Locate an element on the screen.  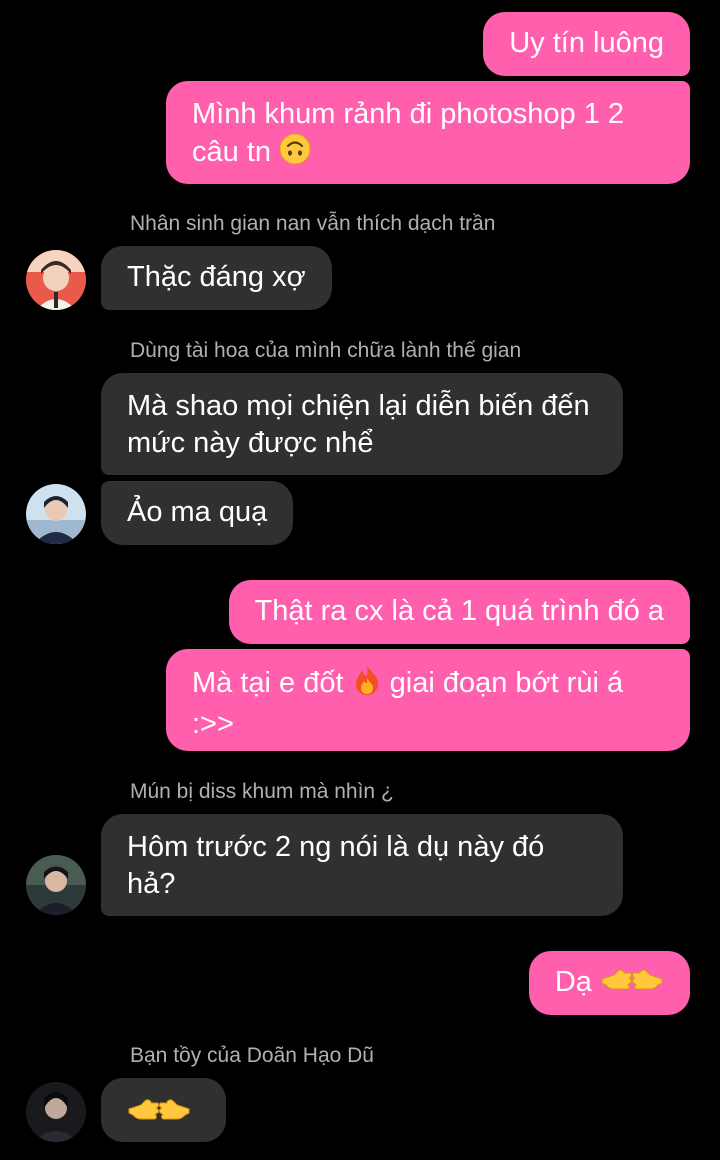
message-text: Mình khum rảnh đi photoshop 1 2 câu tn is located at coordinates (408, 133).